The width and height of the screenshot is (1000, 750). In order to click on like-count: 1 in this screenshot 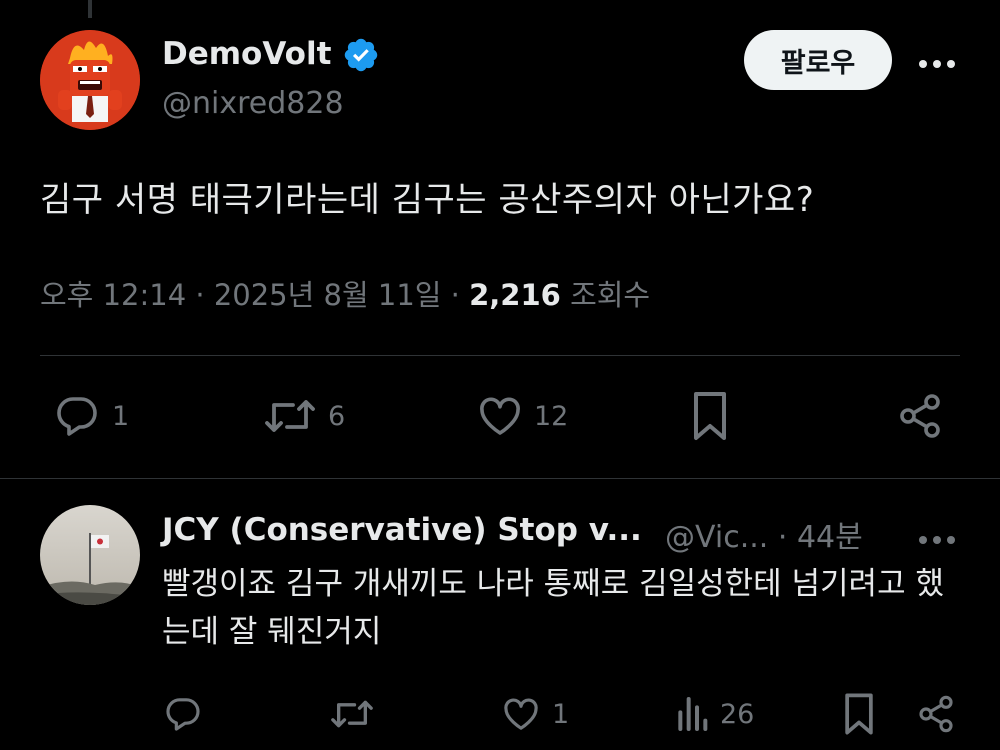, I will do `click(561, 714)`.